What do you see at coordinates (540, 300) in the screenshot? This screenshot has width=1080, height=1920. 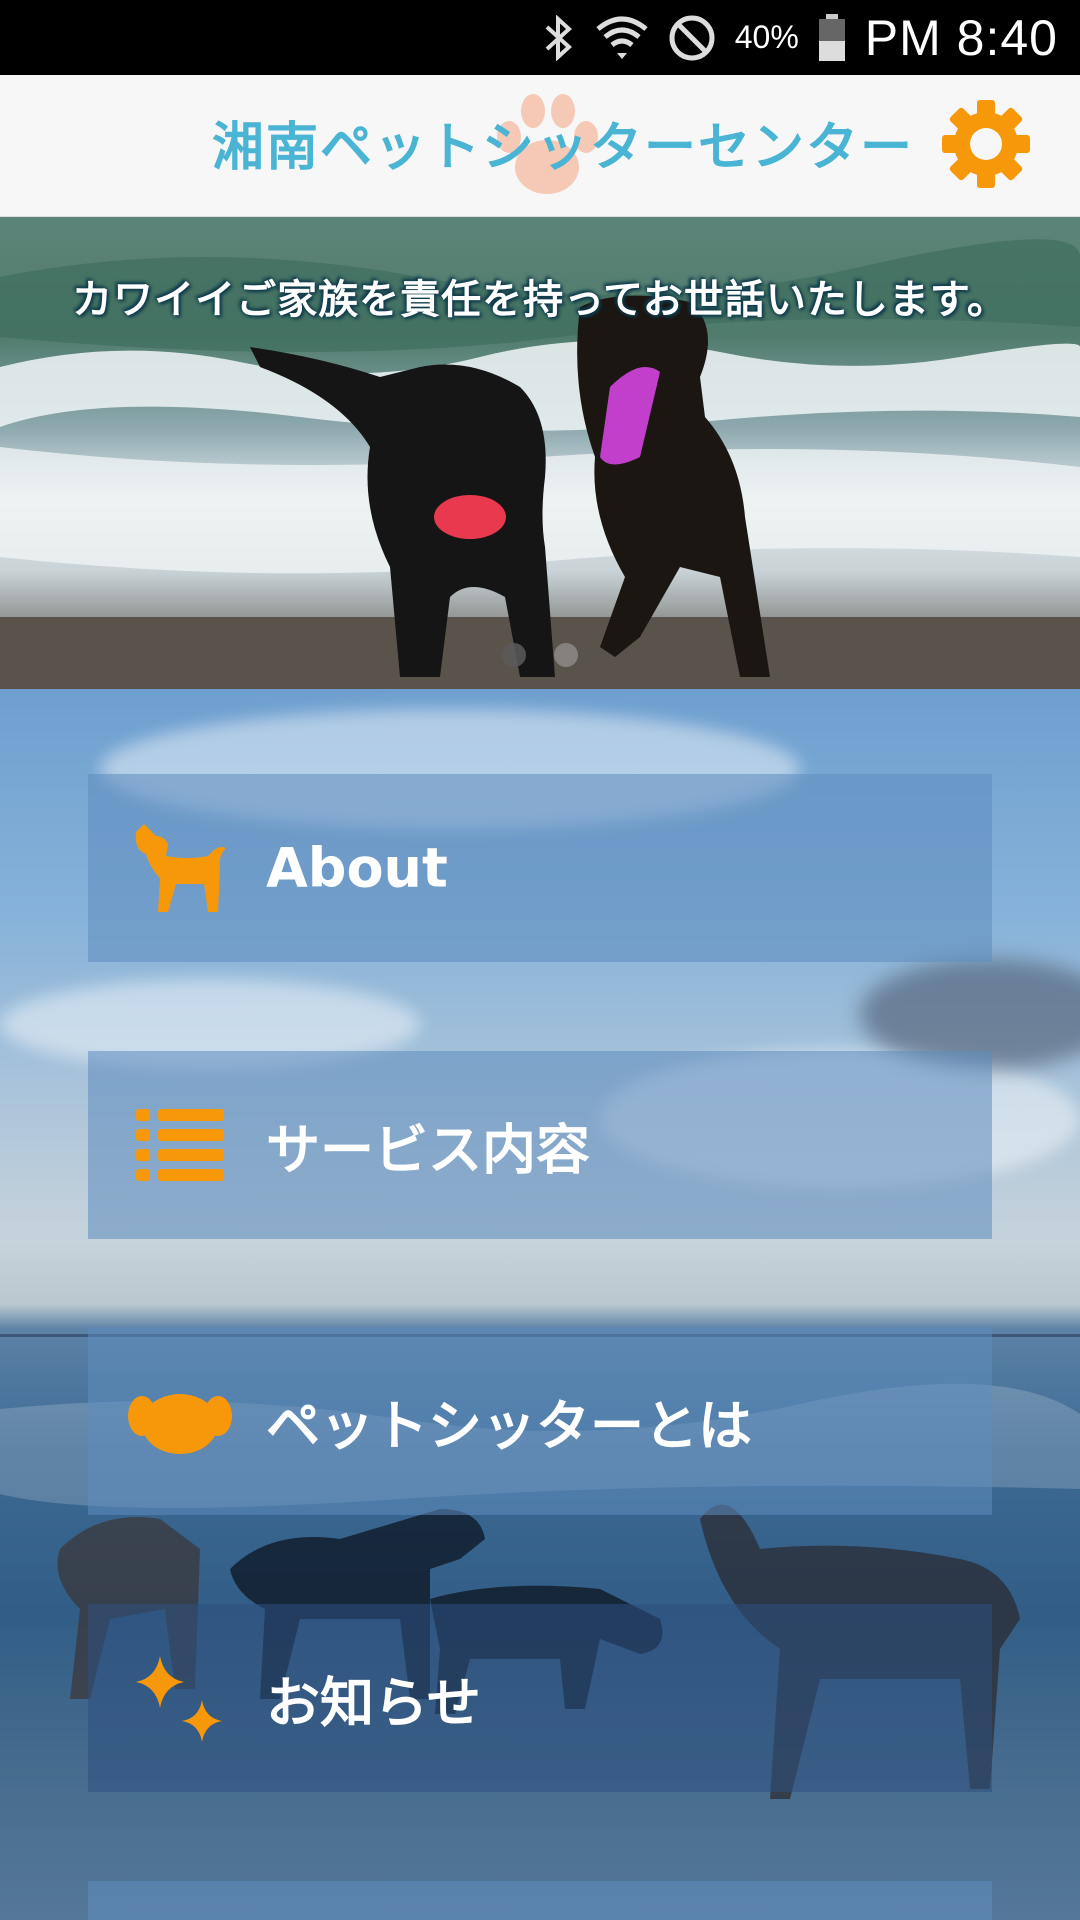 I see `hero-caption: カワイイご家族を責任を持ってお世話いたします。` at bounding box center [540, 300].